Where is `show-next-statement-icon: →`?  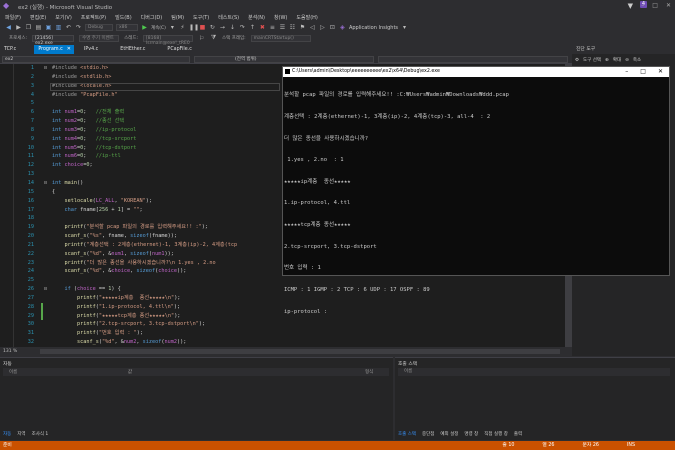
show-next-statement-icon: → is located at coordinates (222, 27).